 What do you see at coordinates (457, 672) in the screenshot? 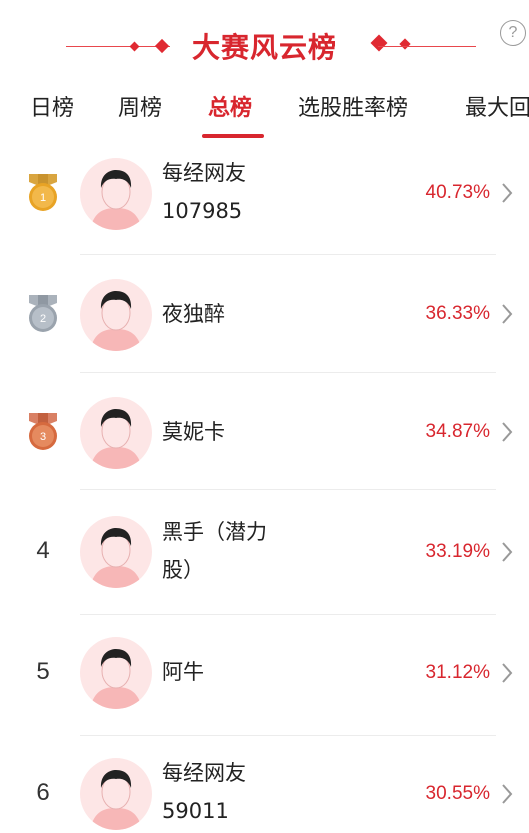
I see `win-rate: 31.12%` at bounding box center [457, 672].